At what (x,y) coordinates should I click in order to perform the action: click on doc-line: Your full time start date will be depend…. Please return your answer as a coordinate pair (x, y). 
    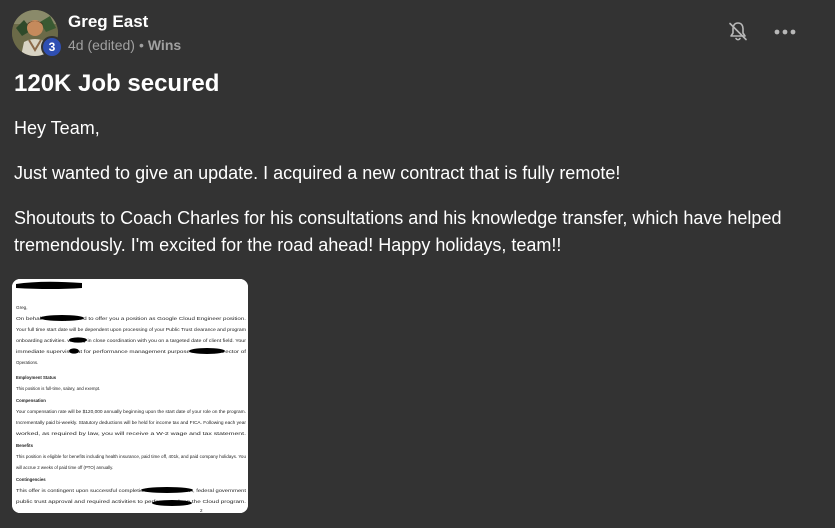
    Looking at the image, I should click on (131, 329).